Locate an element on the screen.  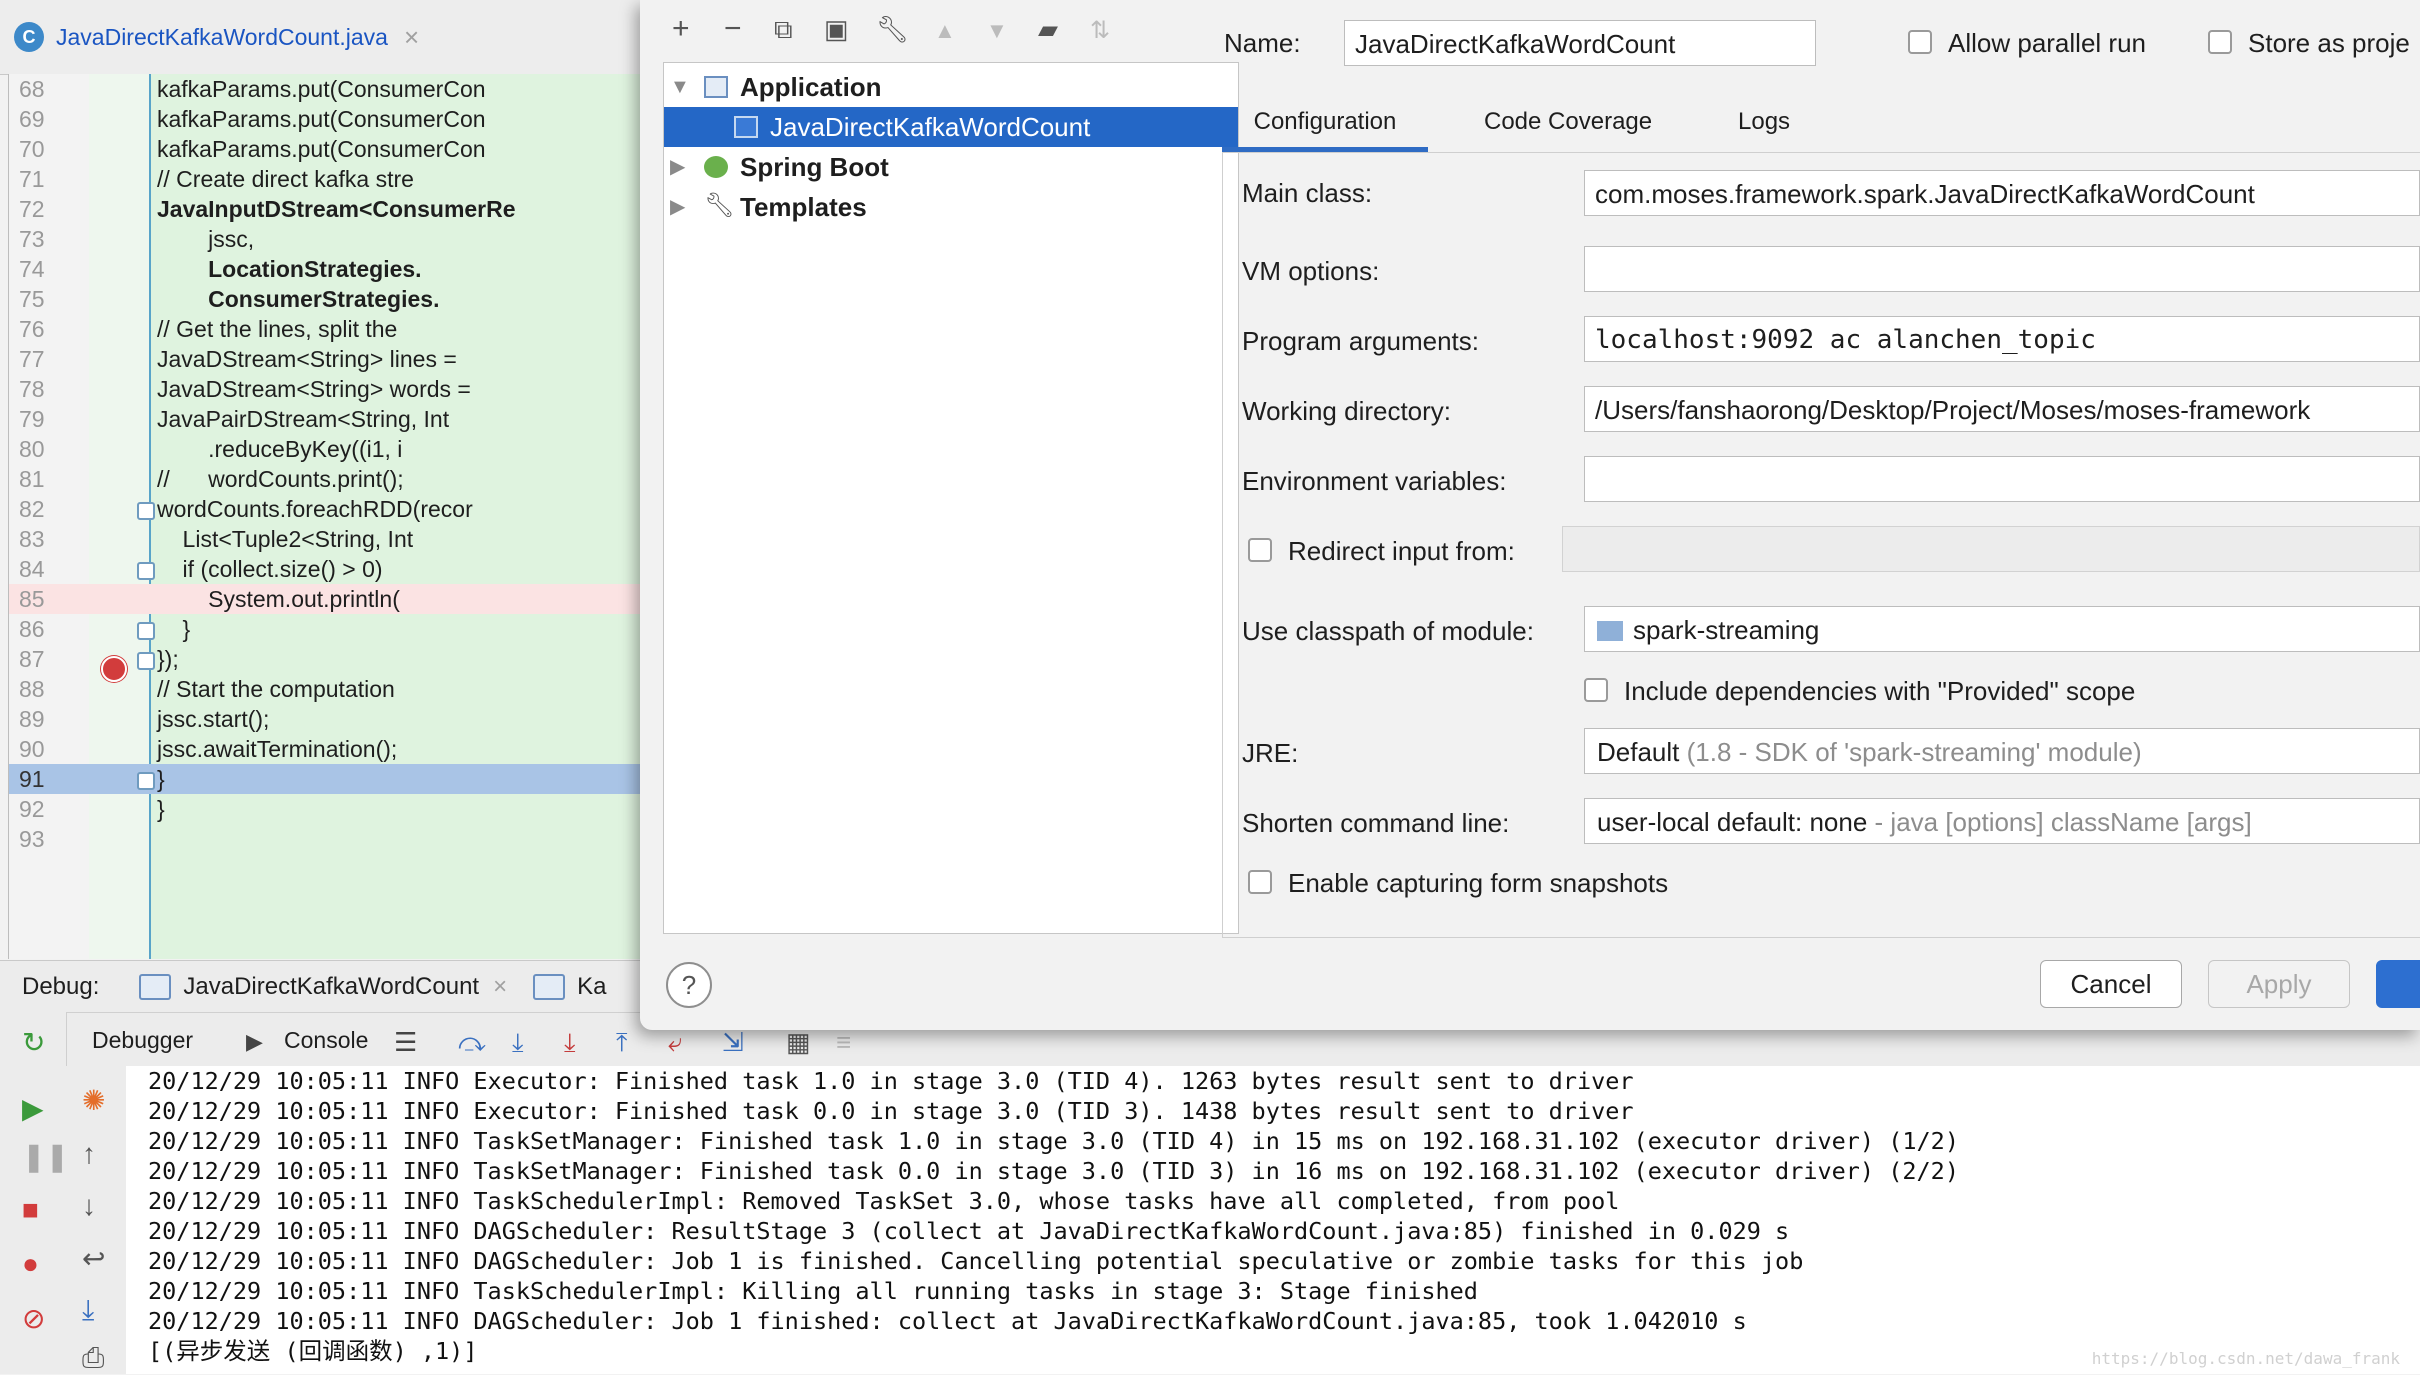
code-line: 79 JavaPairDStream<String, Int is located at coordinates (234, 419).